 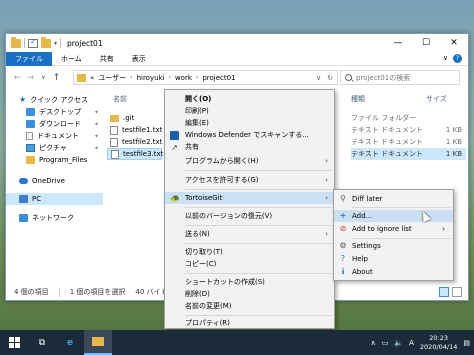 What do you see at coordinates (249, 111) in the screenshot?
I see `menu-item-print: 印刷(P)` at bounding box center [249, 111].